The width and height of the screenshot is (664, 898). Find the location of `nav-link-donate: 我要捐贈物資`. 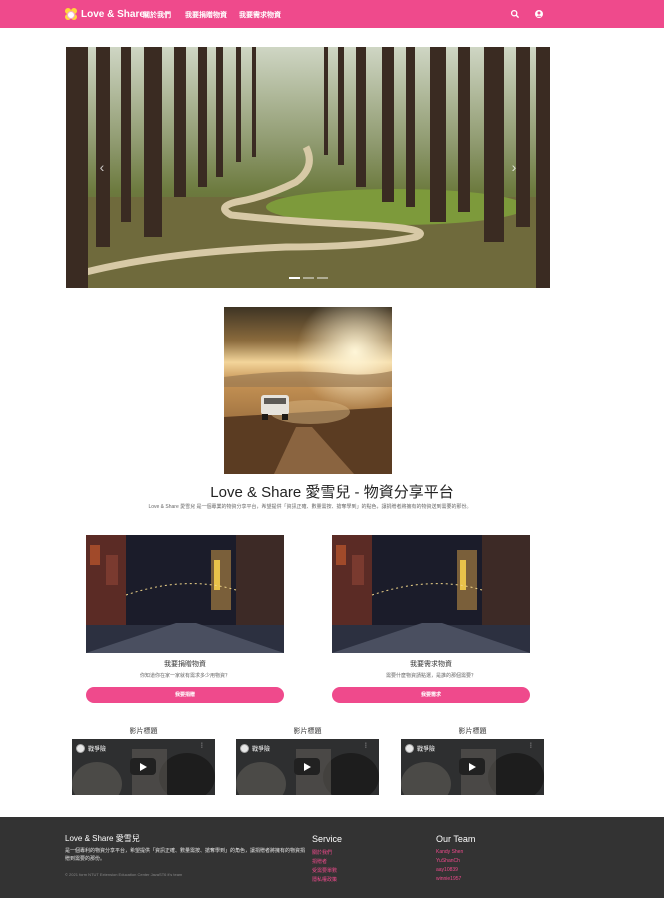

nav-link-donate: 我要捐贈物資 is located at coordinates (206, 15).